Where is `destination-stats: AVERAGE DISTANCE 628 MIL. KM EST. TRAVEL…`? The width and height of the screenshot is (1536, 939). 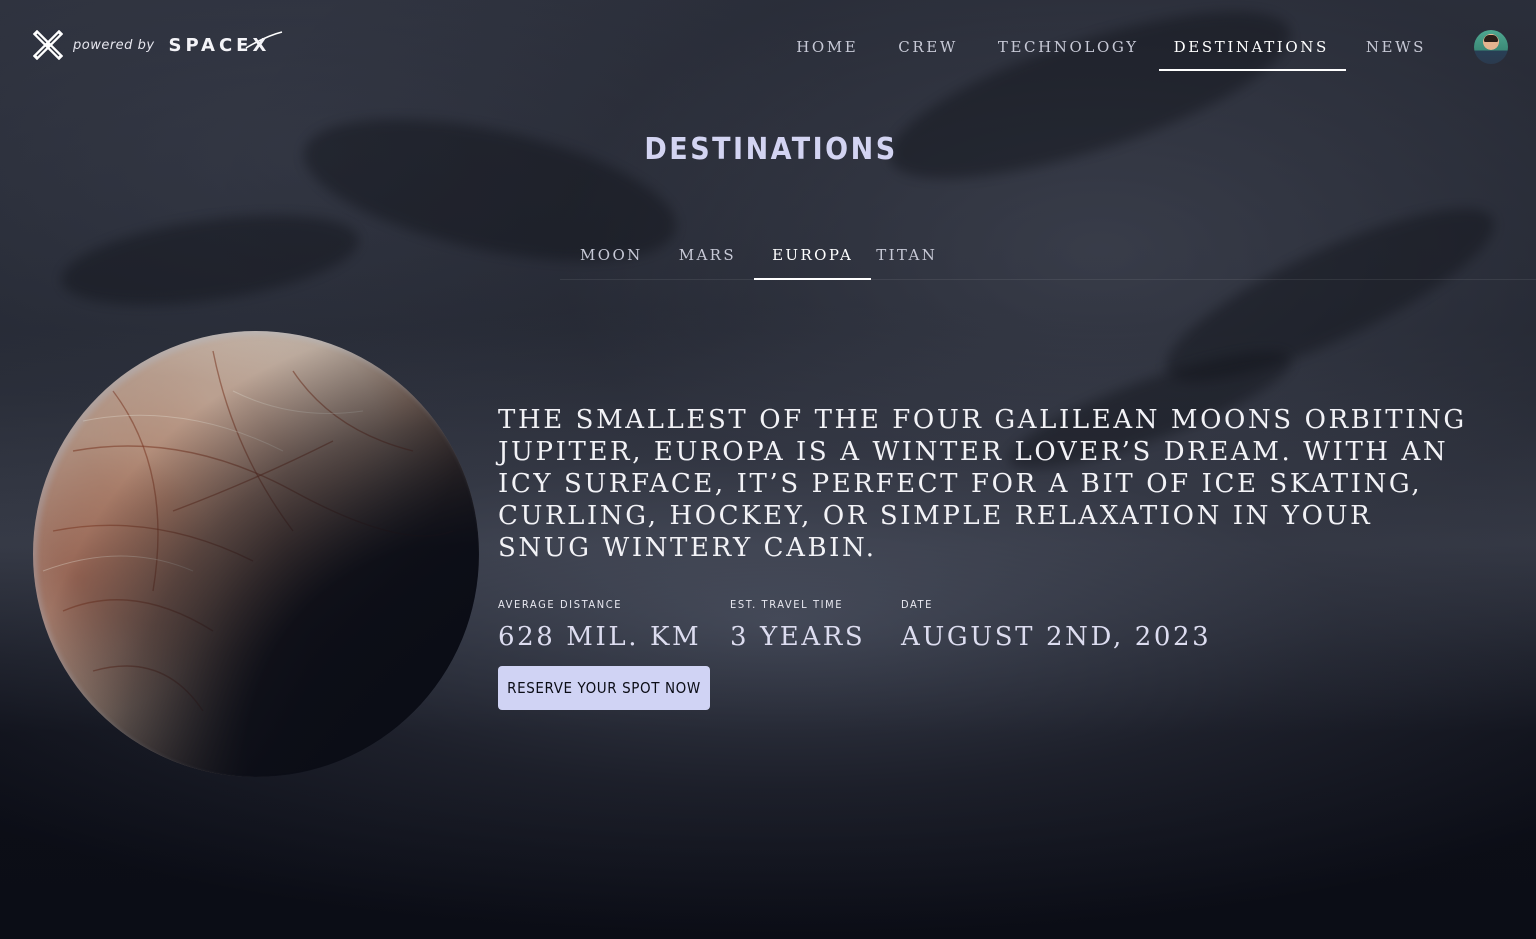
destination-stats: AVERAGE DISTANCE 628 MIL. KM EST. TRAVEL… is located at coordinates (854, 625).